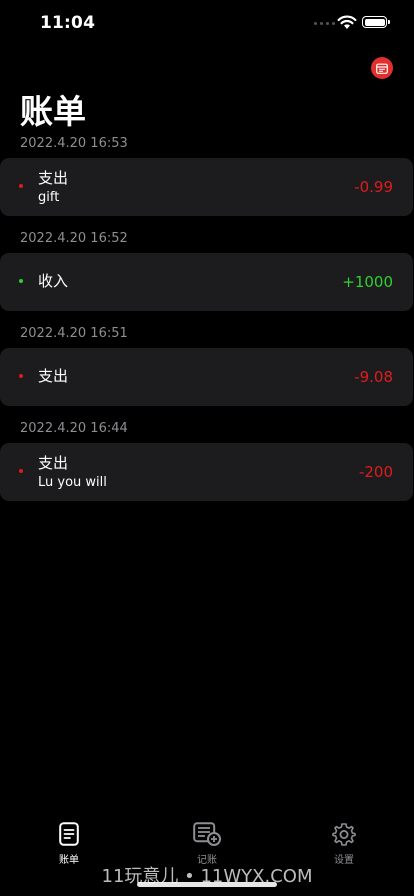  I want to click on entry-amount: -200, so click(375, 472).